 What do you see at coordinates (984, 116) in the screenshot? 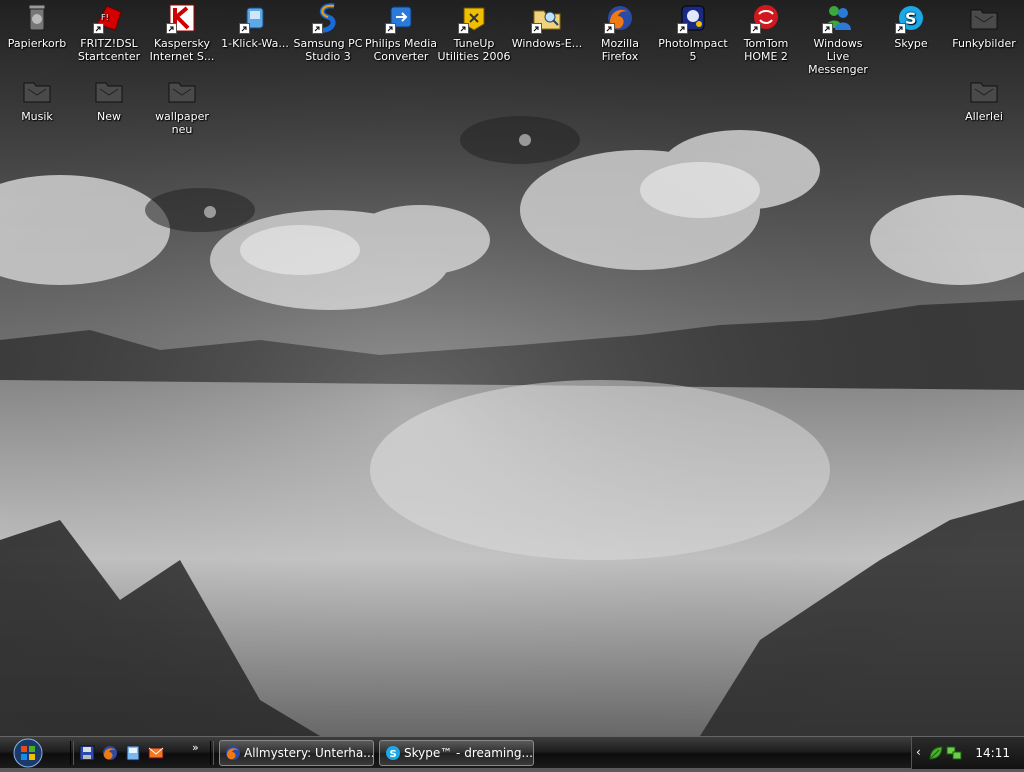
I see `desktop-icon-label: Allerlei` at bounding box center [984, 116].